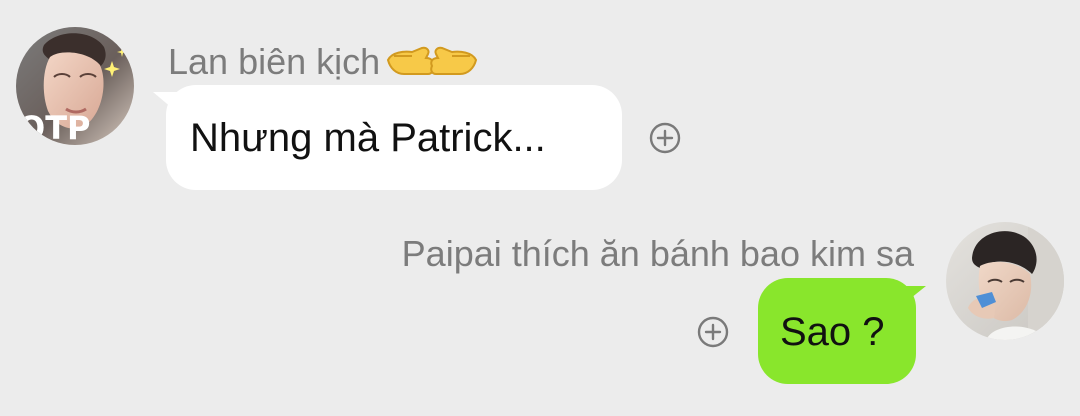  What do you see at coordinates (432, 64) in the screenshot?
I see `pointing-hands-icon` at bounding box center [432, 64].